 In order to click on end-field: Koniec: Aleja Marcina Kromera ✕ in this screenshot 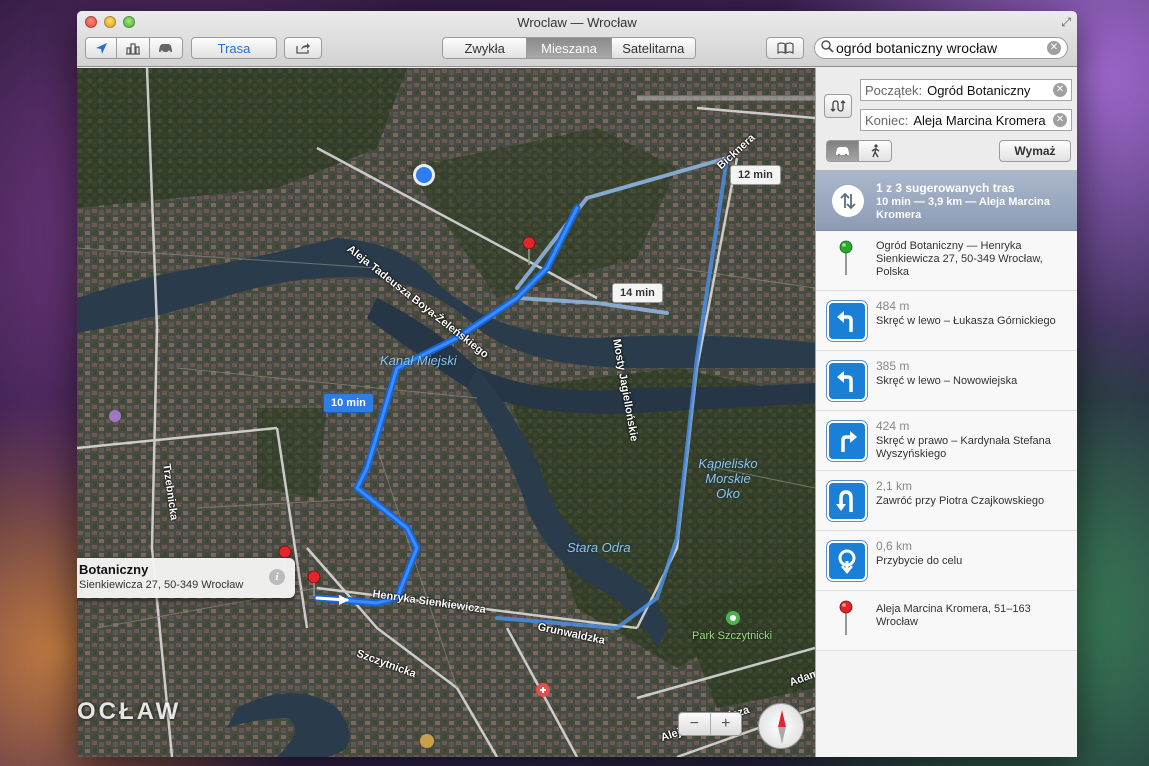, I will do `click(966, 120)`.